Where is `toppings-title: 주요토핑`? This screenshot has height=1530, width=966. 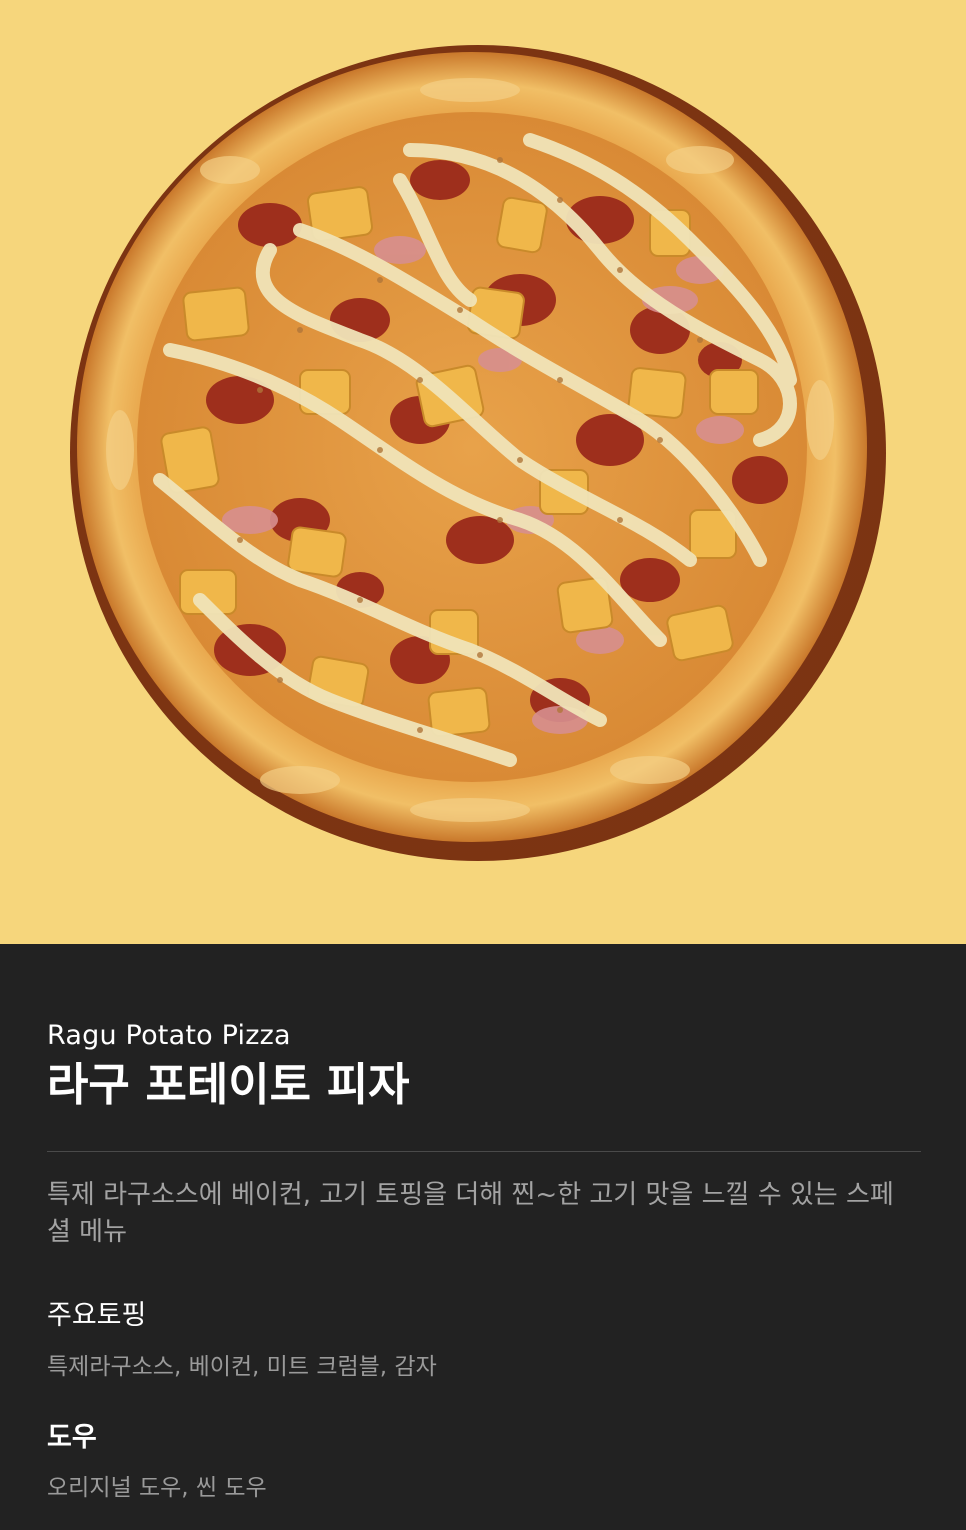
toppings-title: 주요토핑 is located at coordinates (97, 1315).